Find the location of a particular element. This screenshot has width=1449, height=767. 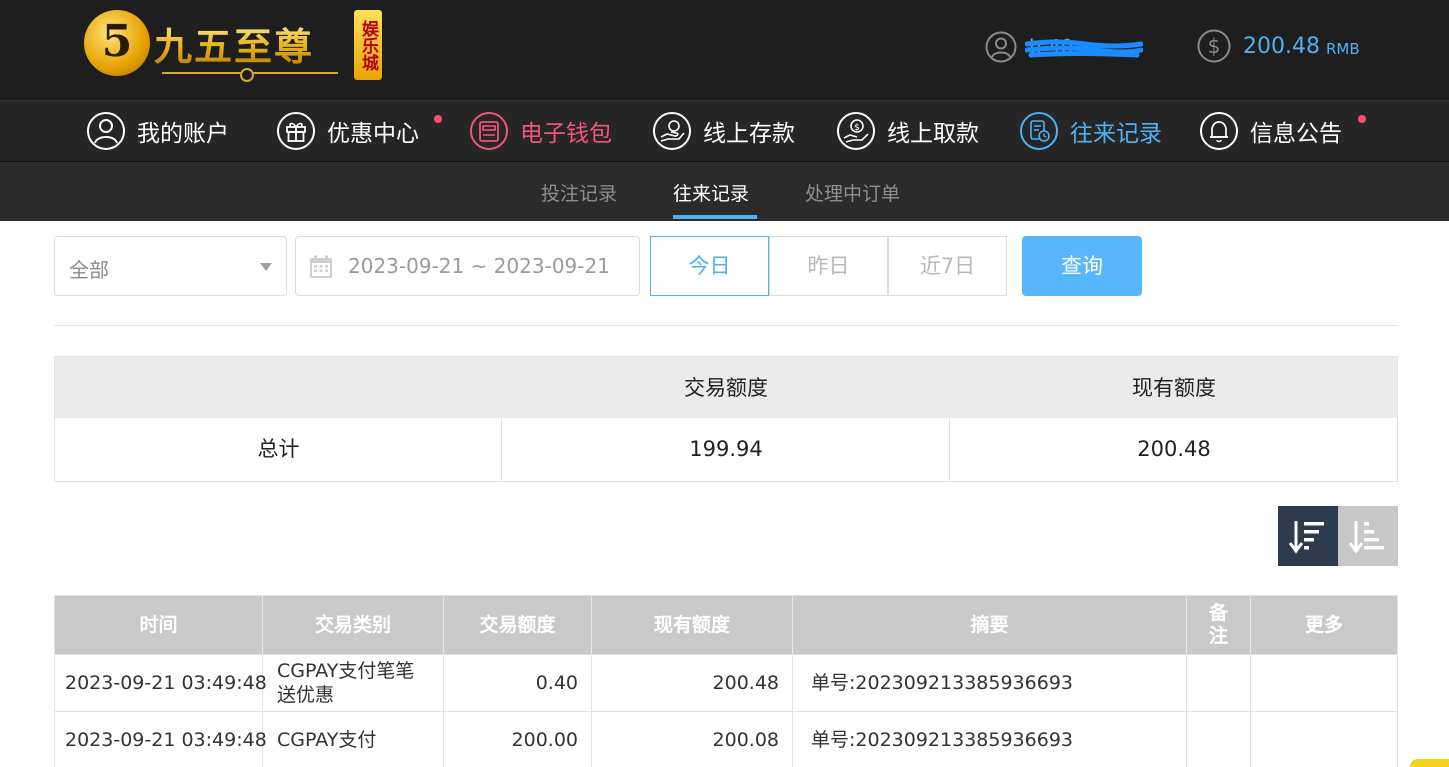

logo-side-text: 娱乐城 is located at coordinates (368, 45).